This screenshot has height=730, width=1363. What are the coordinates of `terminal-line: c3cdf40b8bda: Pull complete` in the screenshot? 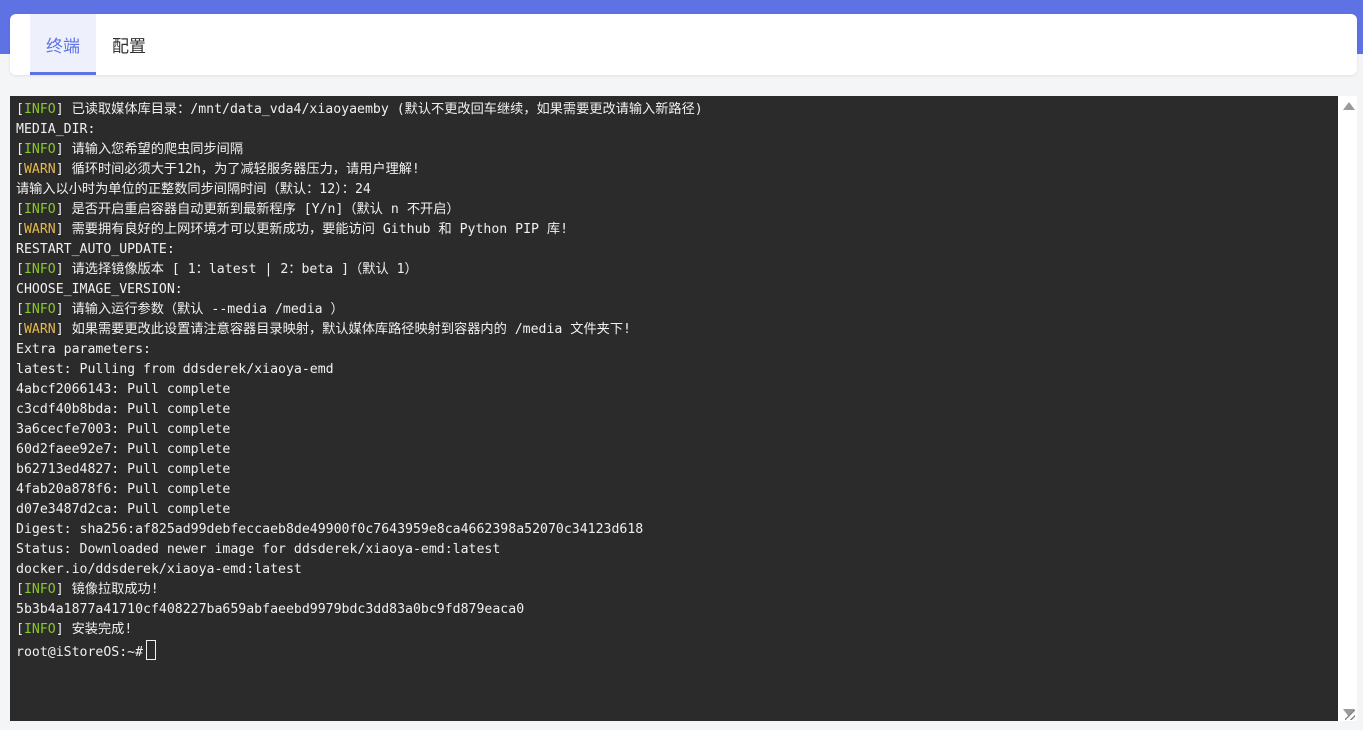 It's located at (674, 410).